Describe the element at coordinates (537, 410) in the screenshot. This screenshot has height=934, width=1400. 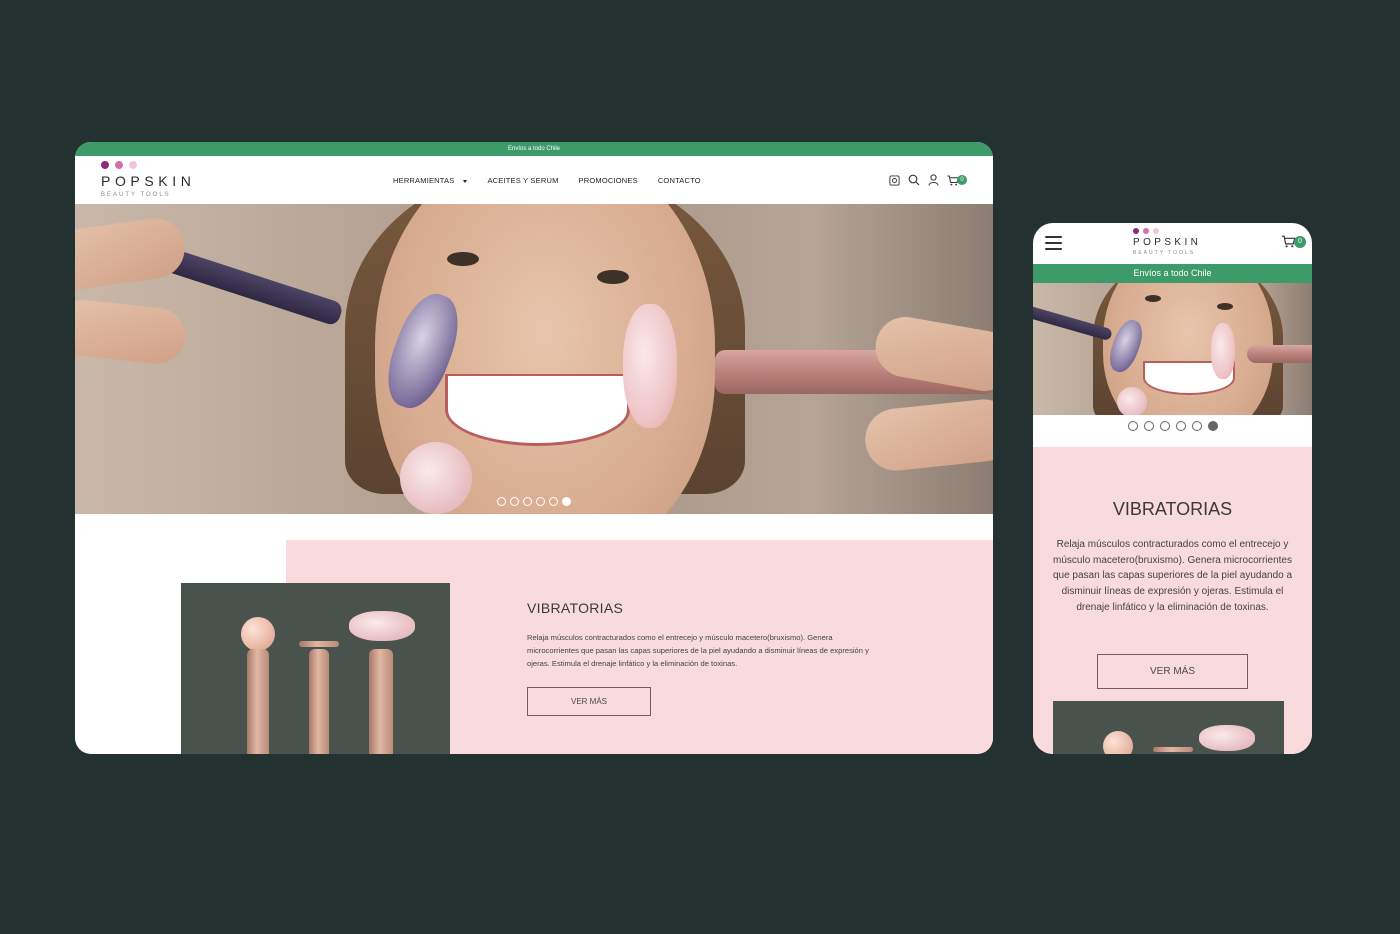
I see `hero-smile` at that location.